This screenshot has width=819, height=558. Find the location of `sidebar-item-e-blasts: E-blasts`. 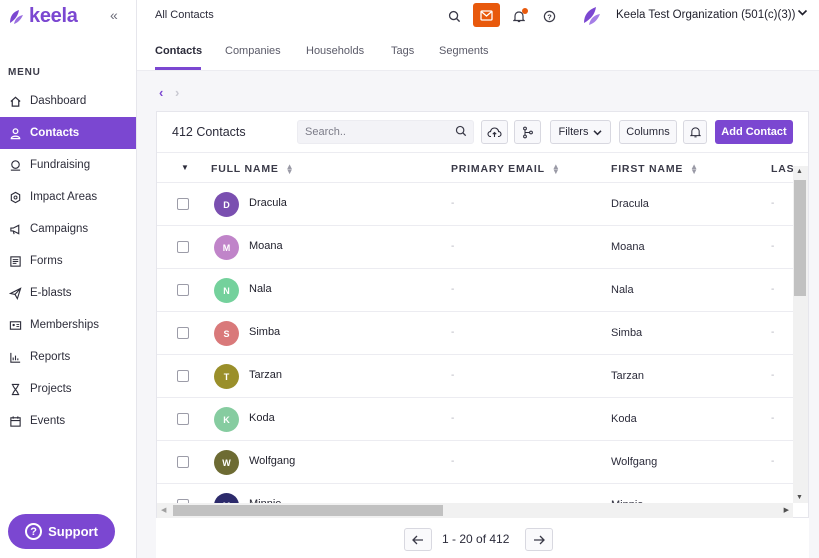

sidebar-item-e-blasts: E-blasts is located at coordinates (68, 293).